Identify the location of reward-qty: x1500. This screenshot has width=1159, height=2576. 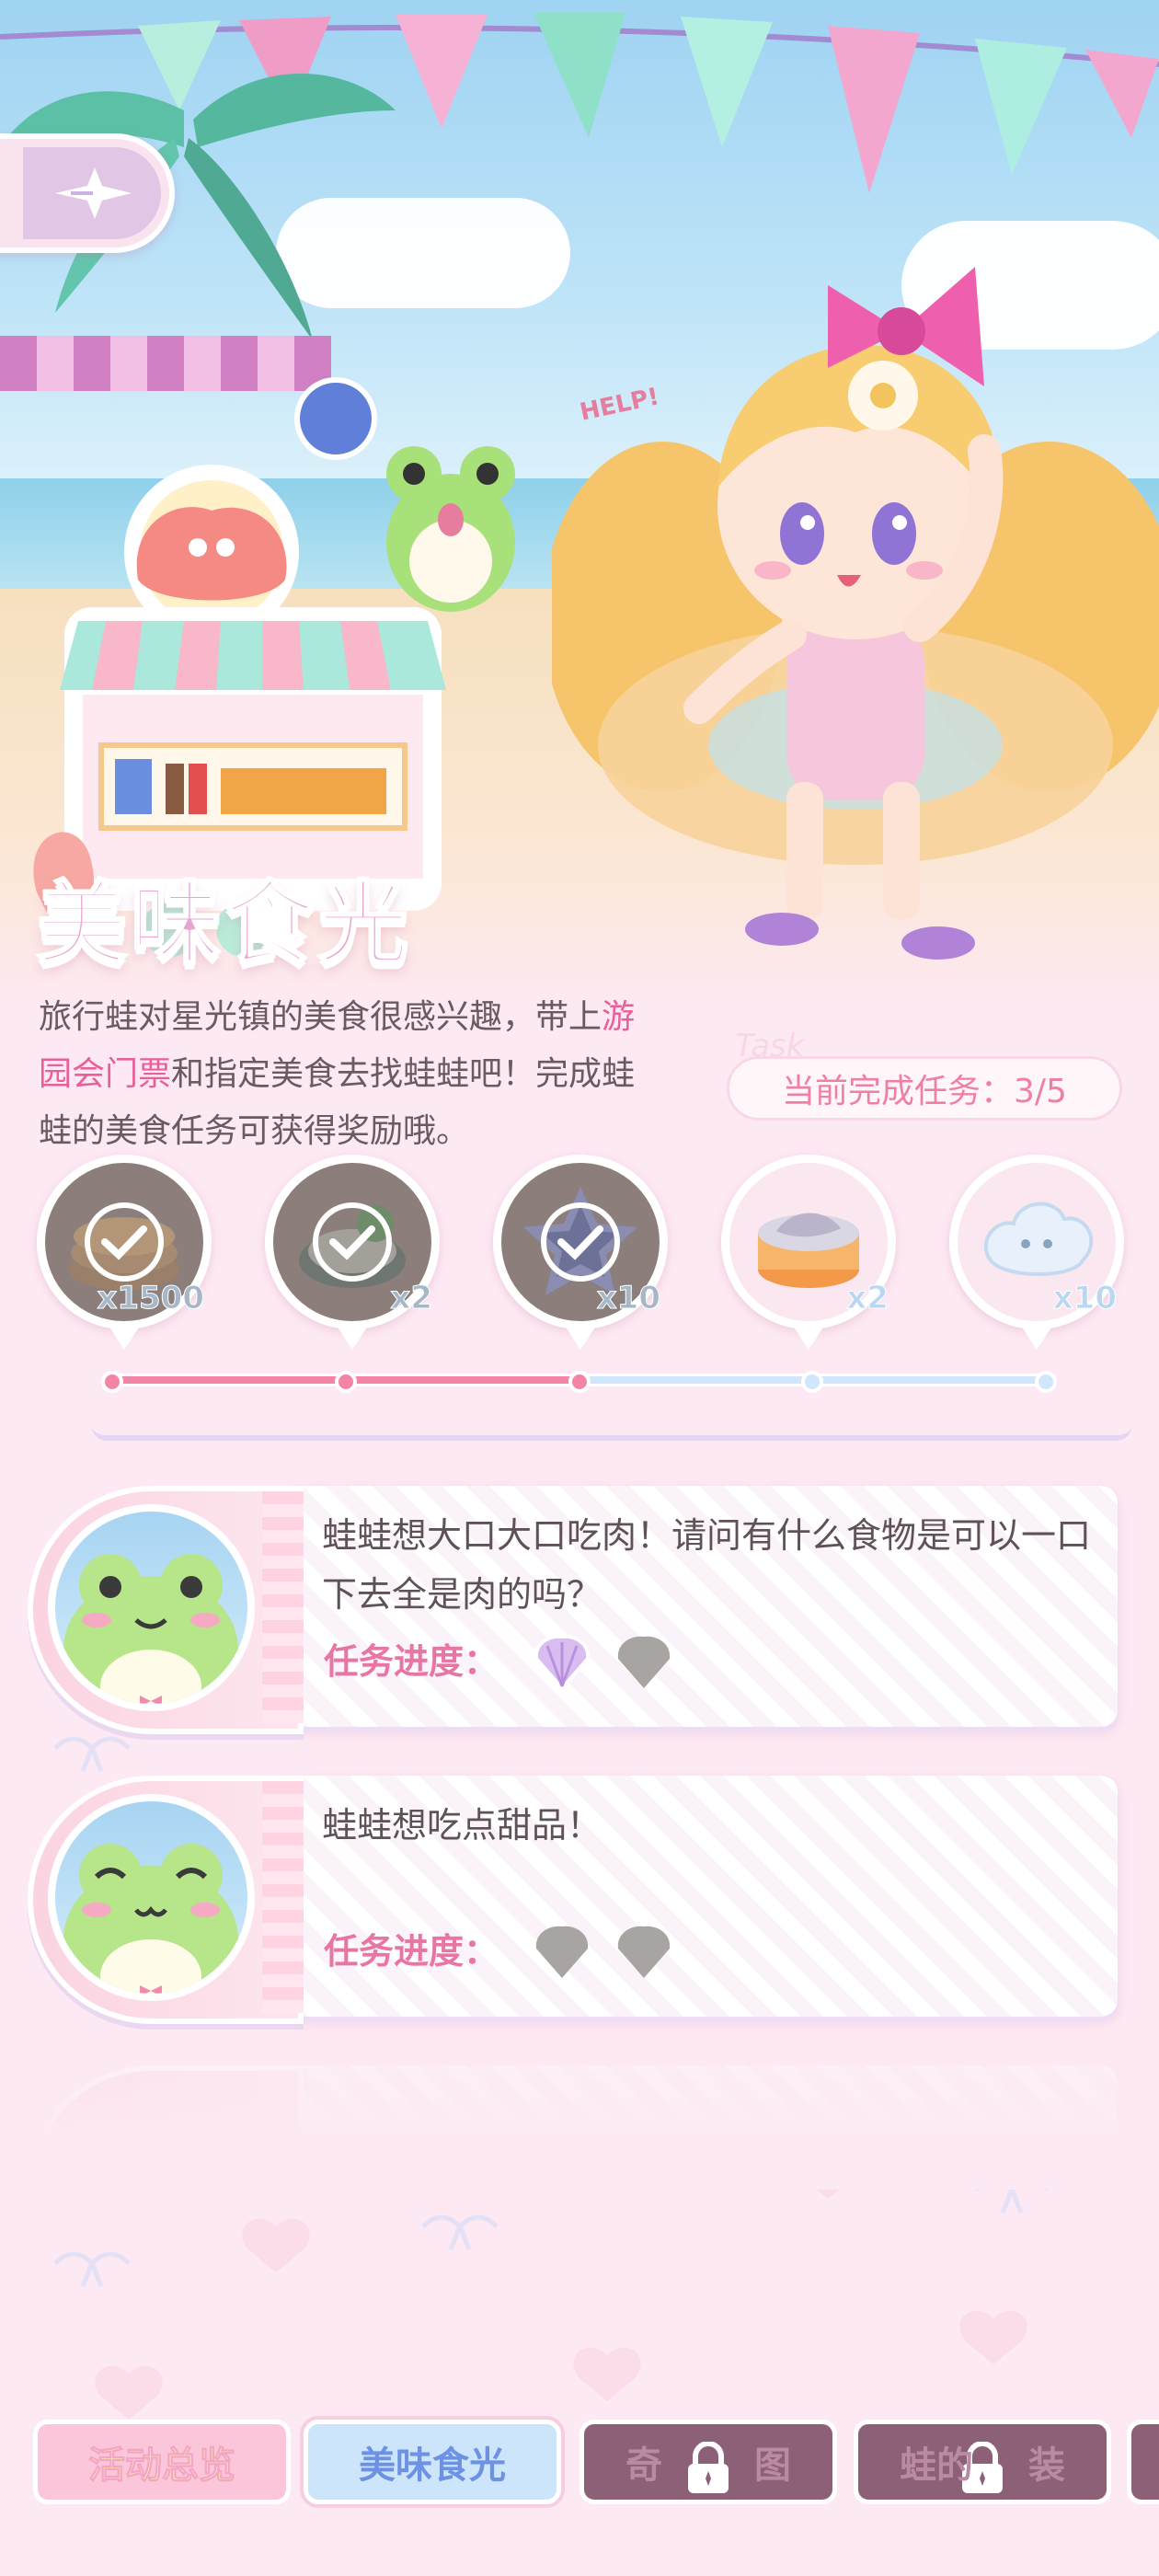
(151, 1298).